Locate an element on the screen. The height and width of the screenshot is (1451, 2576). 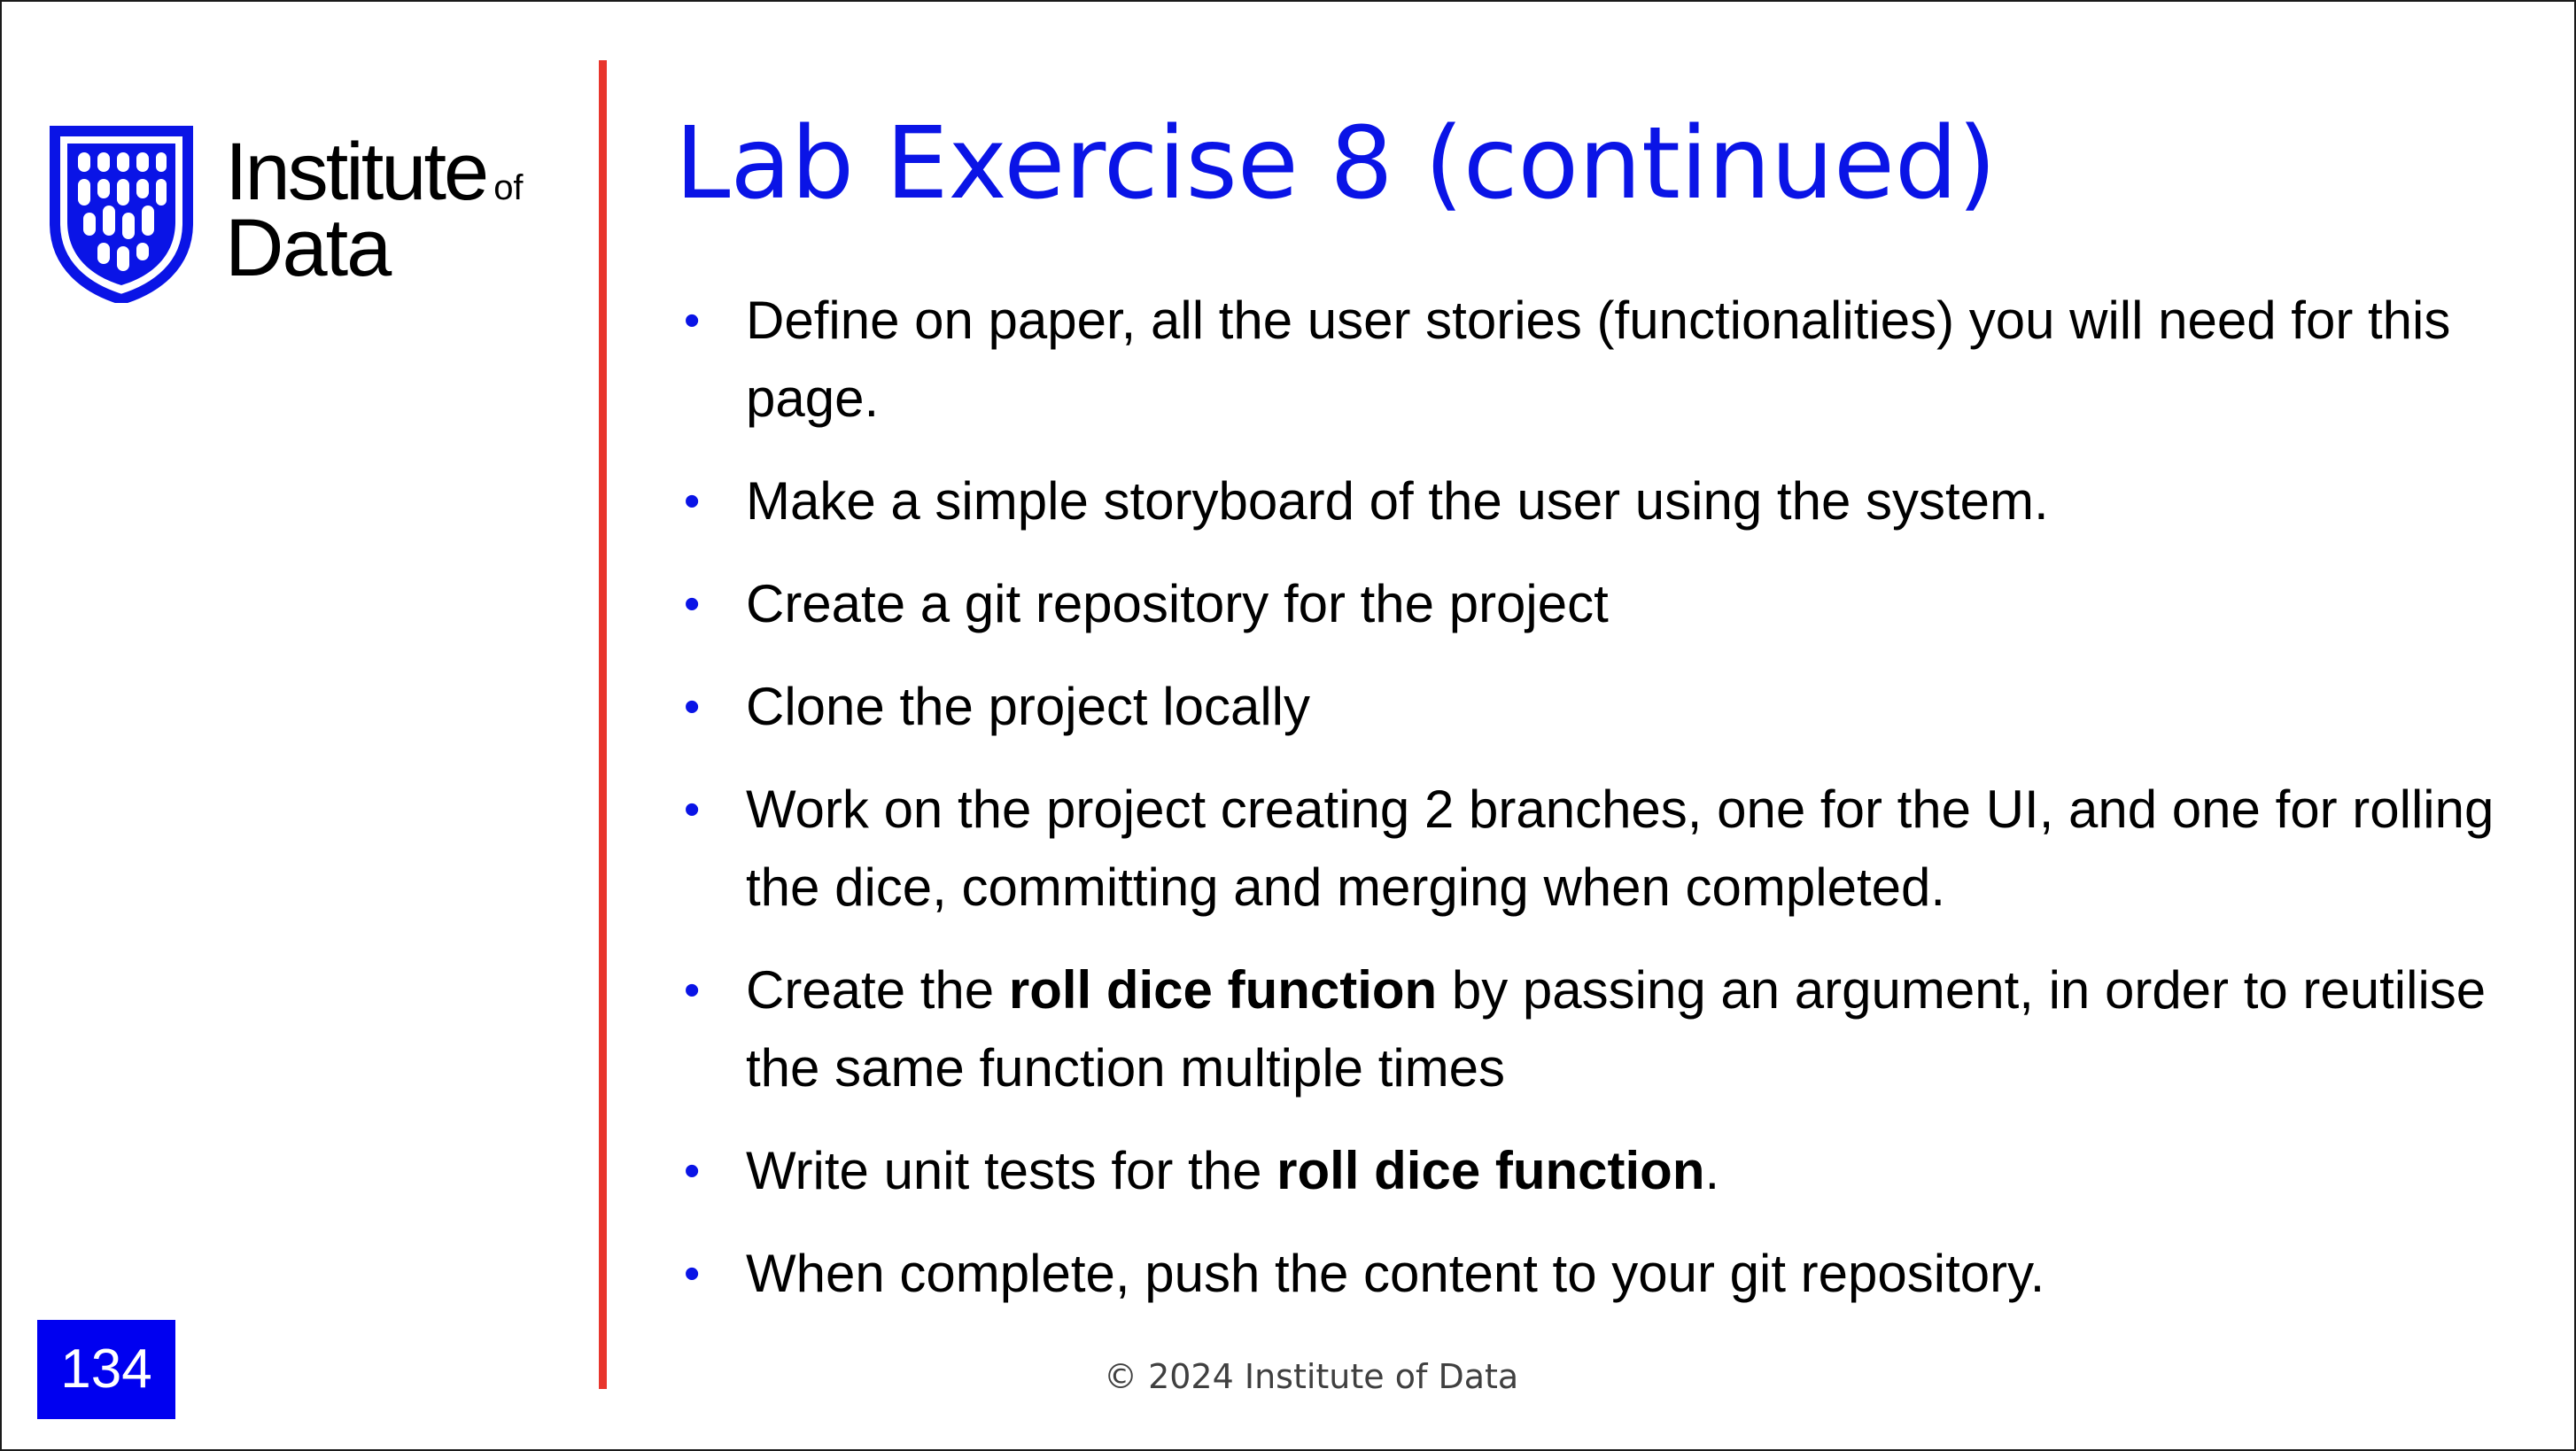
bullet-text: Create a git repository for the project is located at coordinates (1177, 603).